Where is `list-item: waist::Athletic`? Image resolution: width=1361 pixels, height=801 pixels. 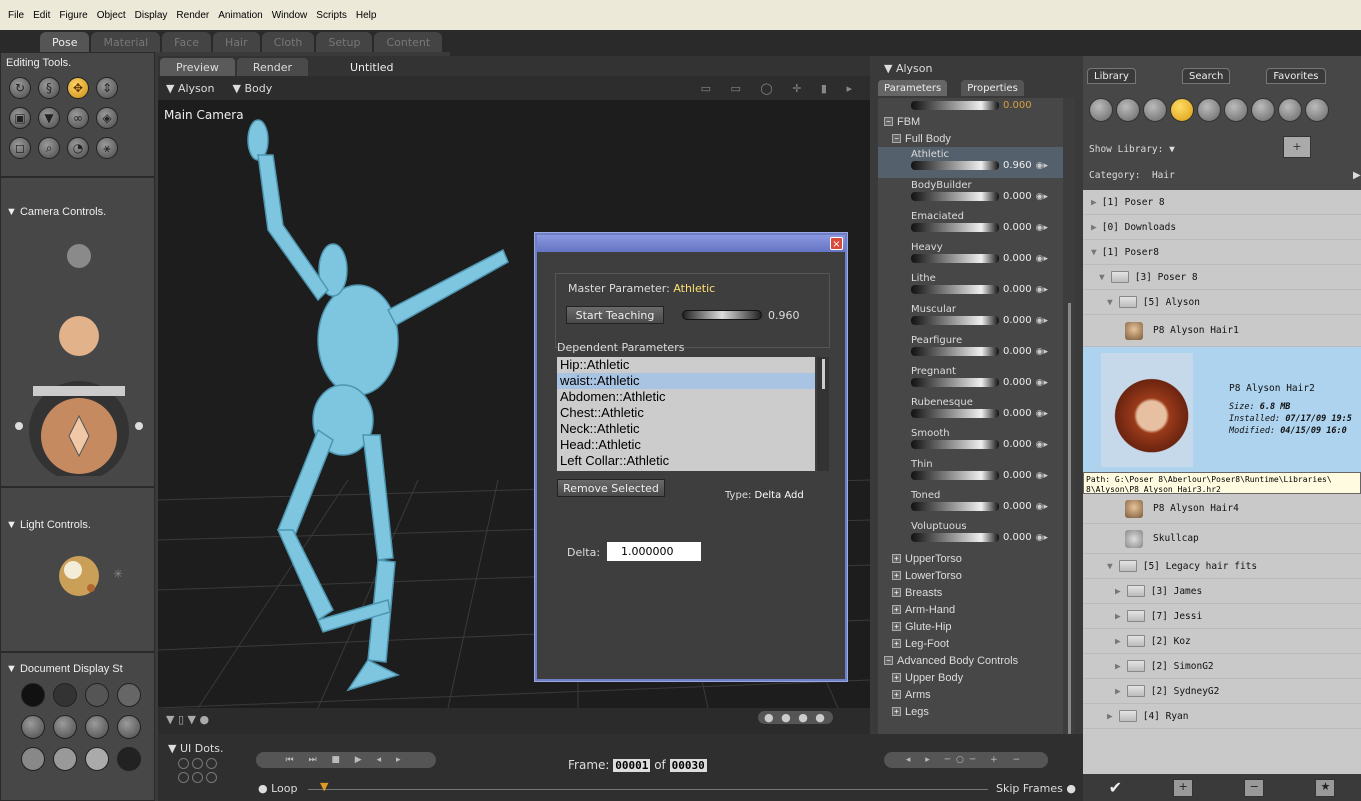
list-item: waist::Athletic is located at coordinates (686, 381).